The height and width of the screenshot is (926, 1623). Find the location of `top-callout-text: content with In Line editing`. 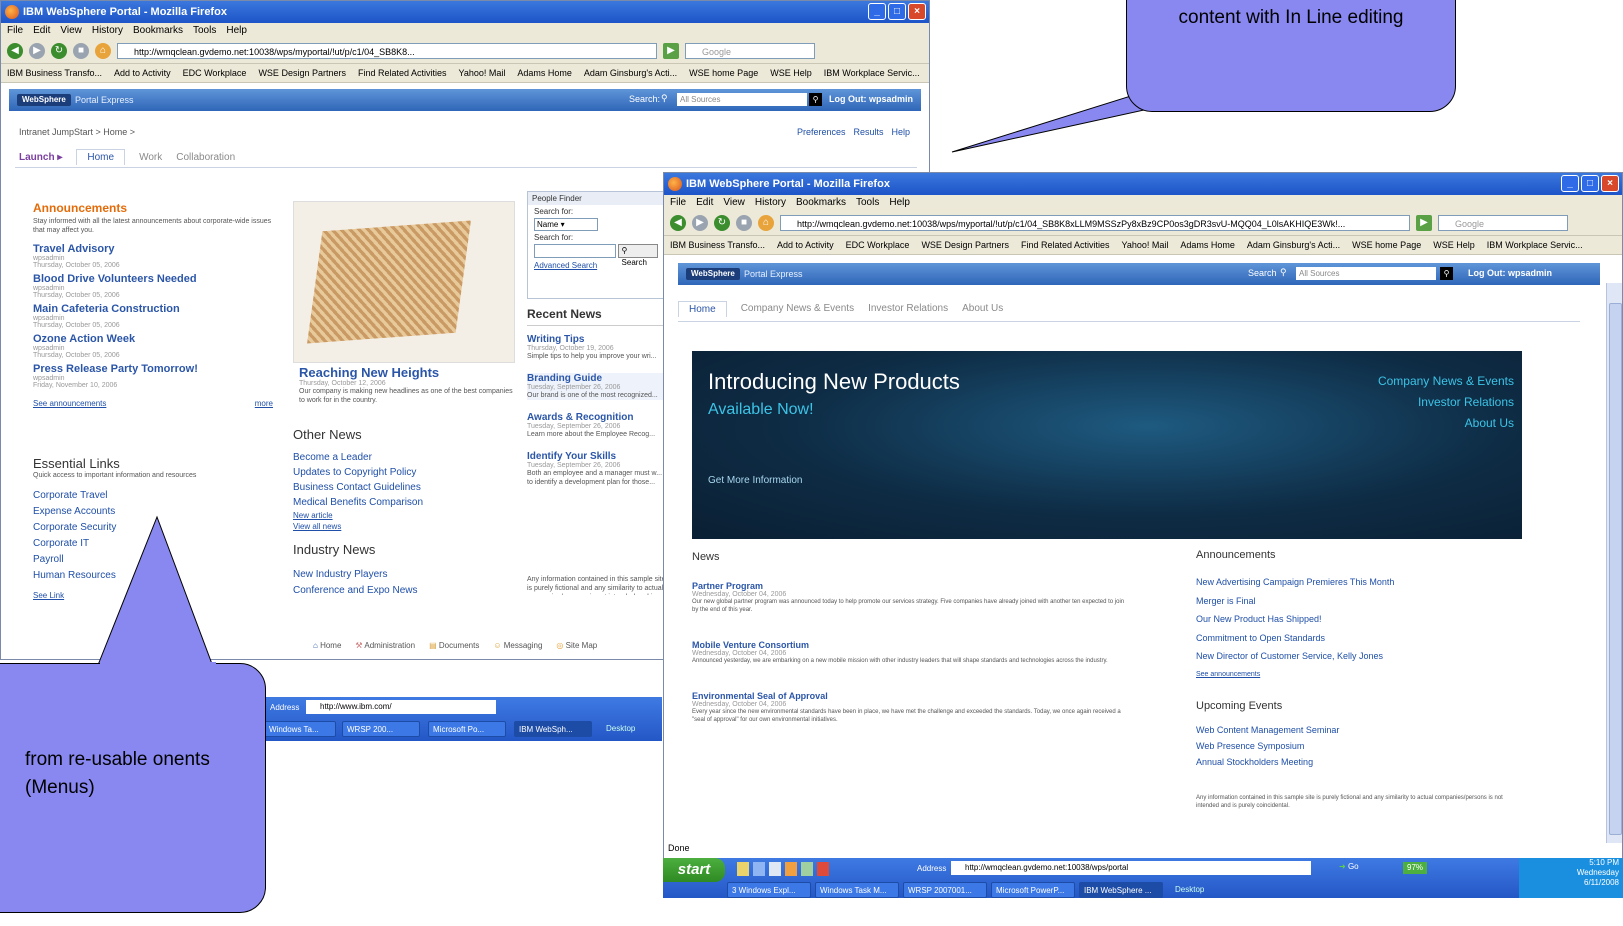

top-callout-text: content with In Line editing is located at coordinates (1291, 17).